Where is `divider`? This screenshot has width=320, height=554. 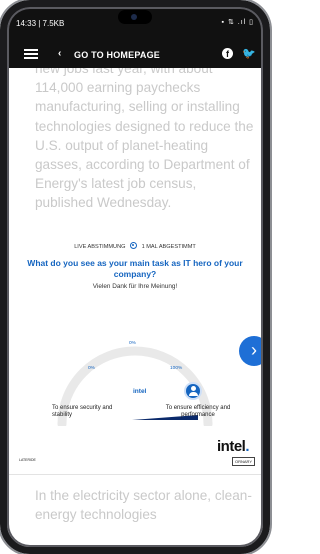 divider is located at coordinates (135, 474).